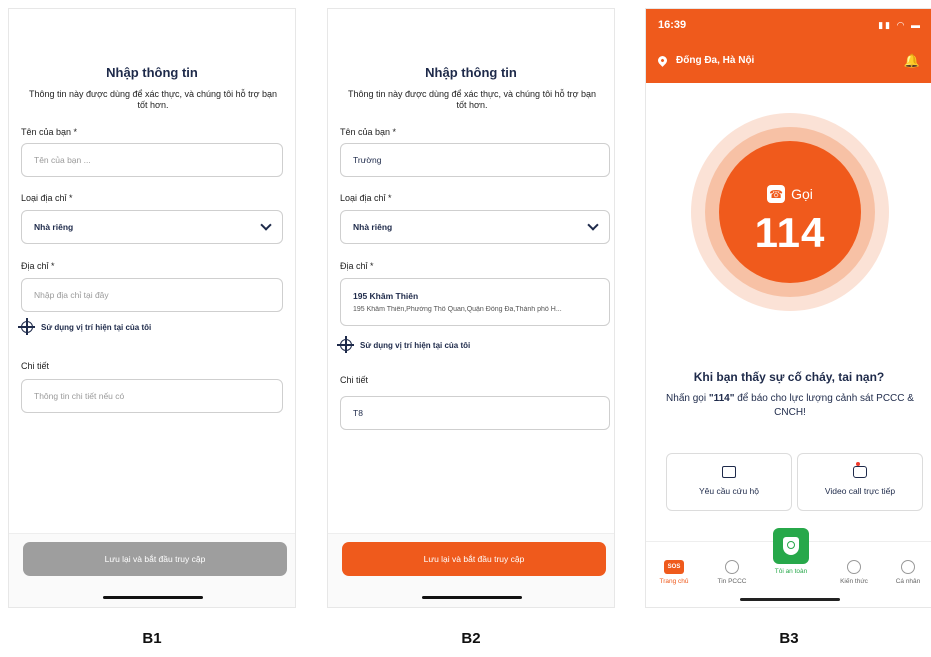 Image resolution: width=931 pixels, height=657 pixels. I want to click on call-label: Gọi, so click(802, 194).